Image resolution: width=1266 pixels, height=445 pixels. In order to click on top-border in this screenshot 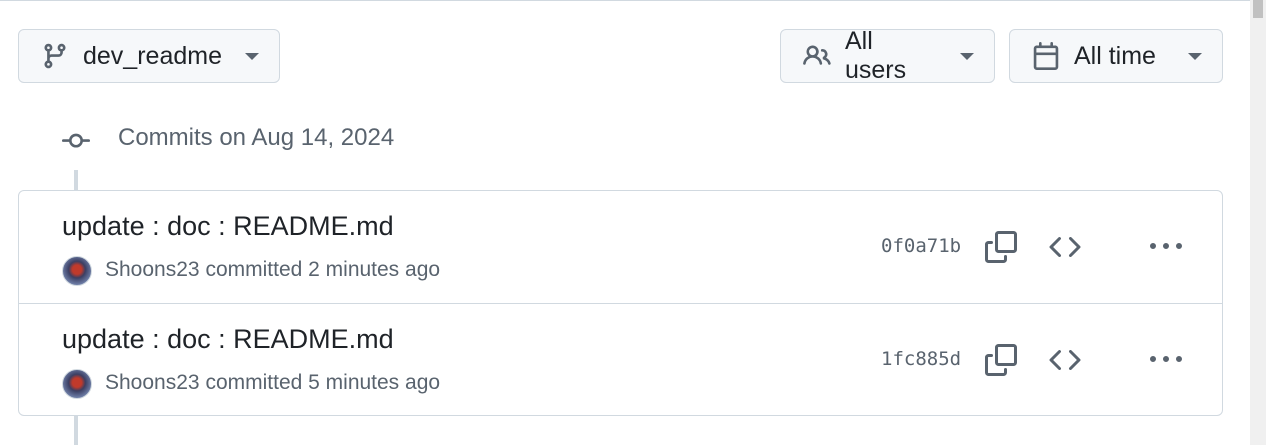, I will do `click(625, 0)`.